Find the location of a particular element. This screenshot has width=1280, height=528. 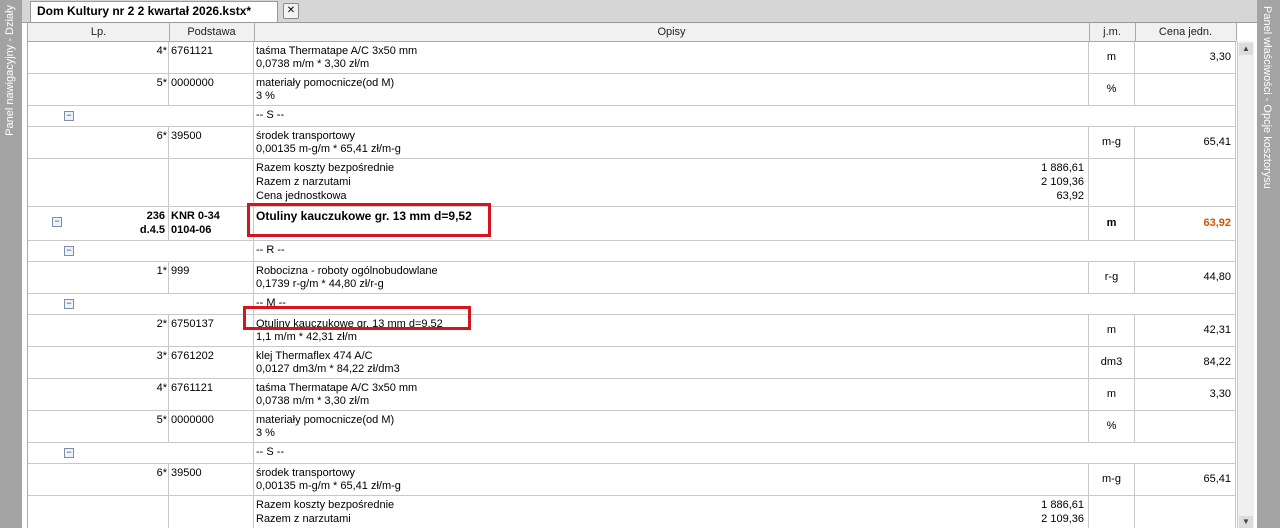

code-cell: 999 is located at coordinates (211, 277).